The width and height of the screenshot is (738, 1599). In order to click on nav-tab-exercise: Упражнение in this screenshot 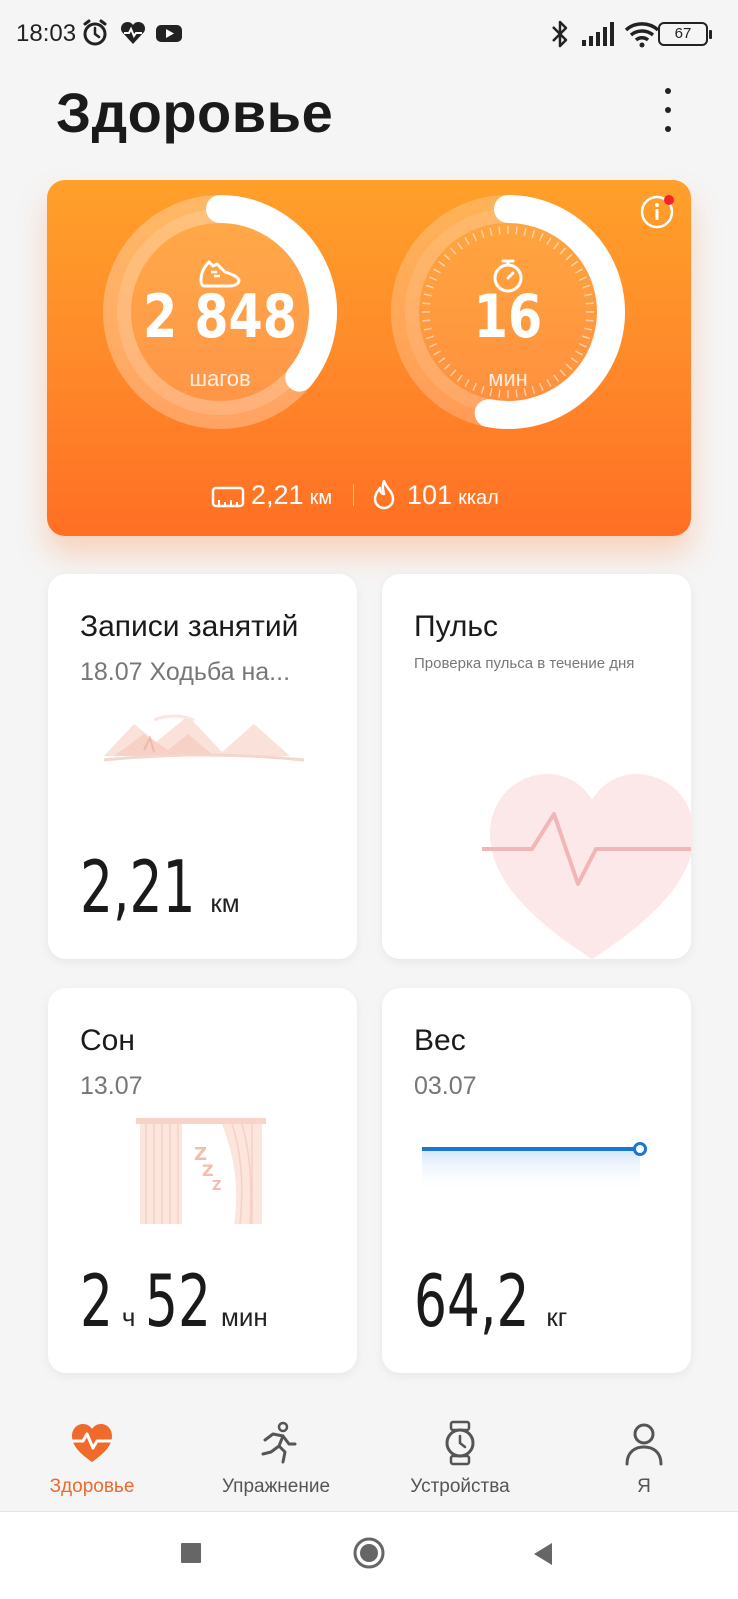, I will do `click(276, 1457)`.